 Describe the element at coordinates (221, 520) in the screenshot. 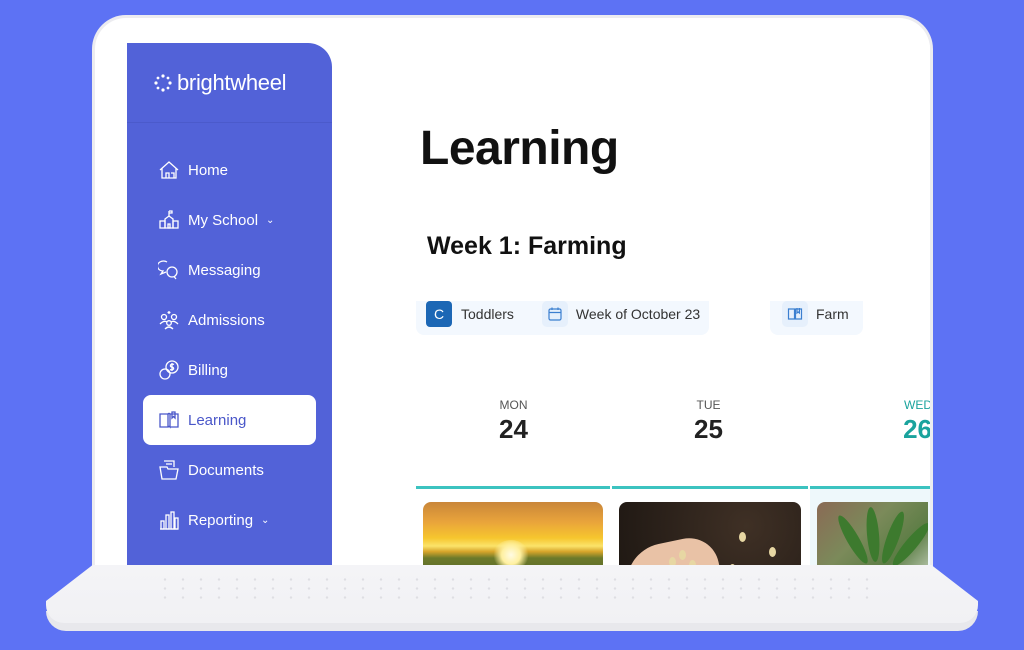

I see `sidebar-item-label: Reporting` at that location.